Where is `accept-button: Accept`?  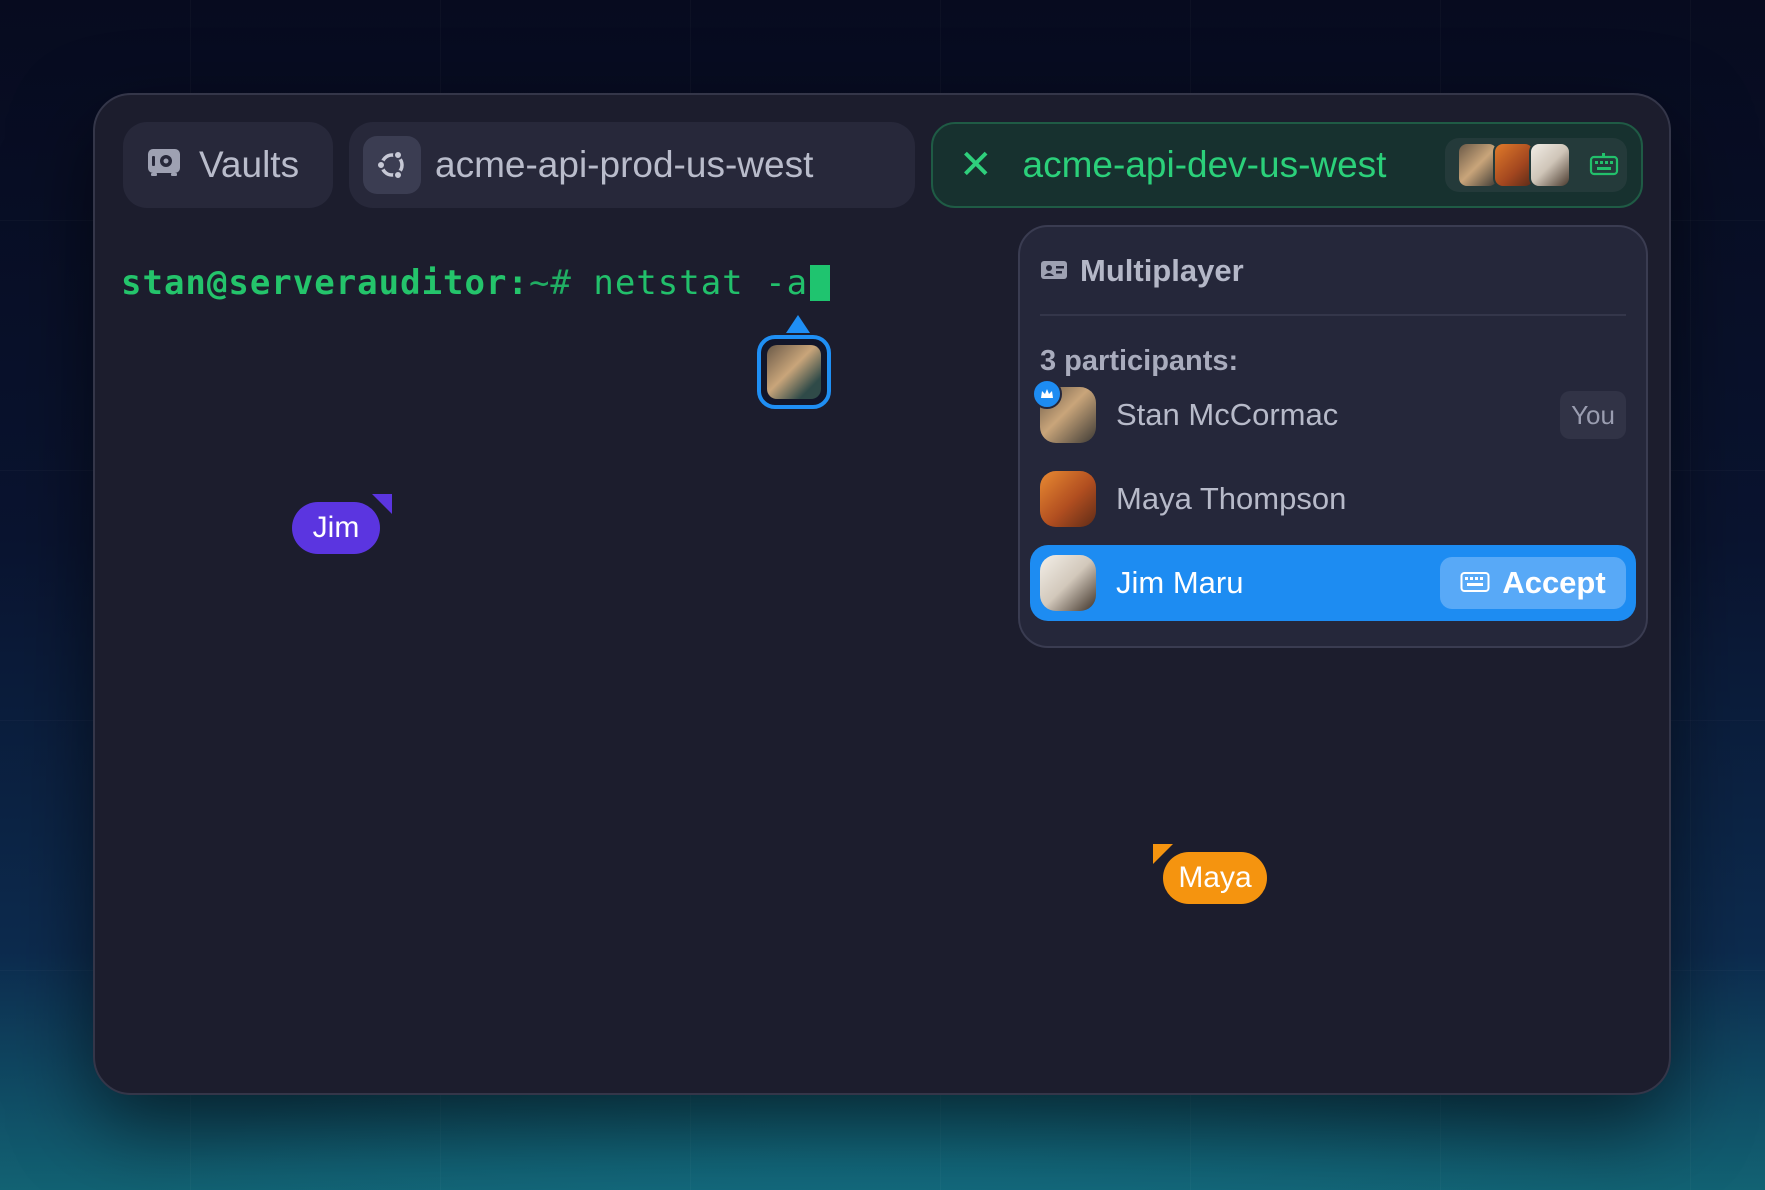
accept-button: Accept is located at coordinates (1533, 583).